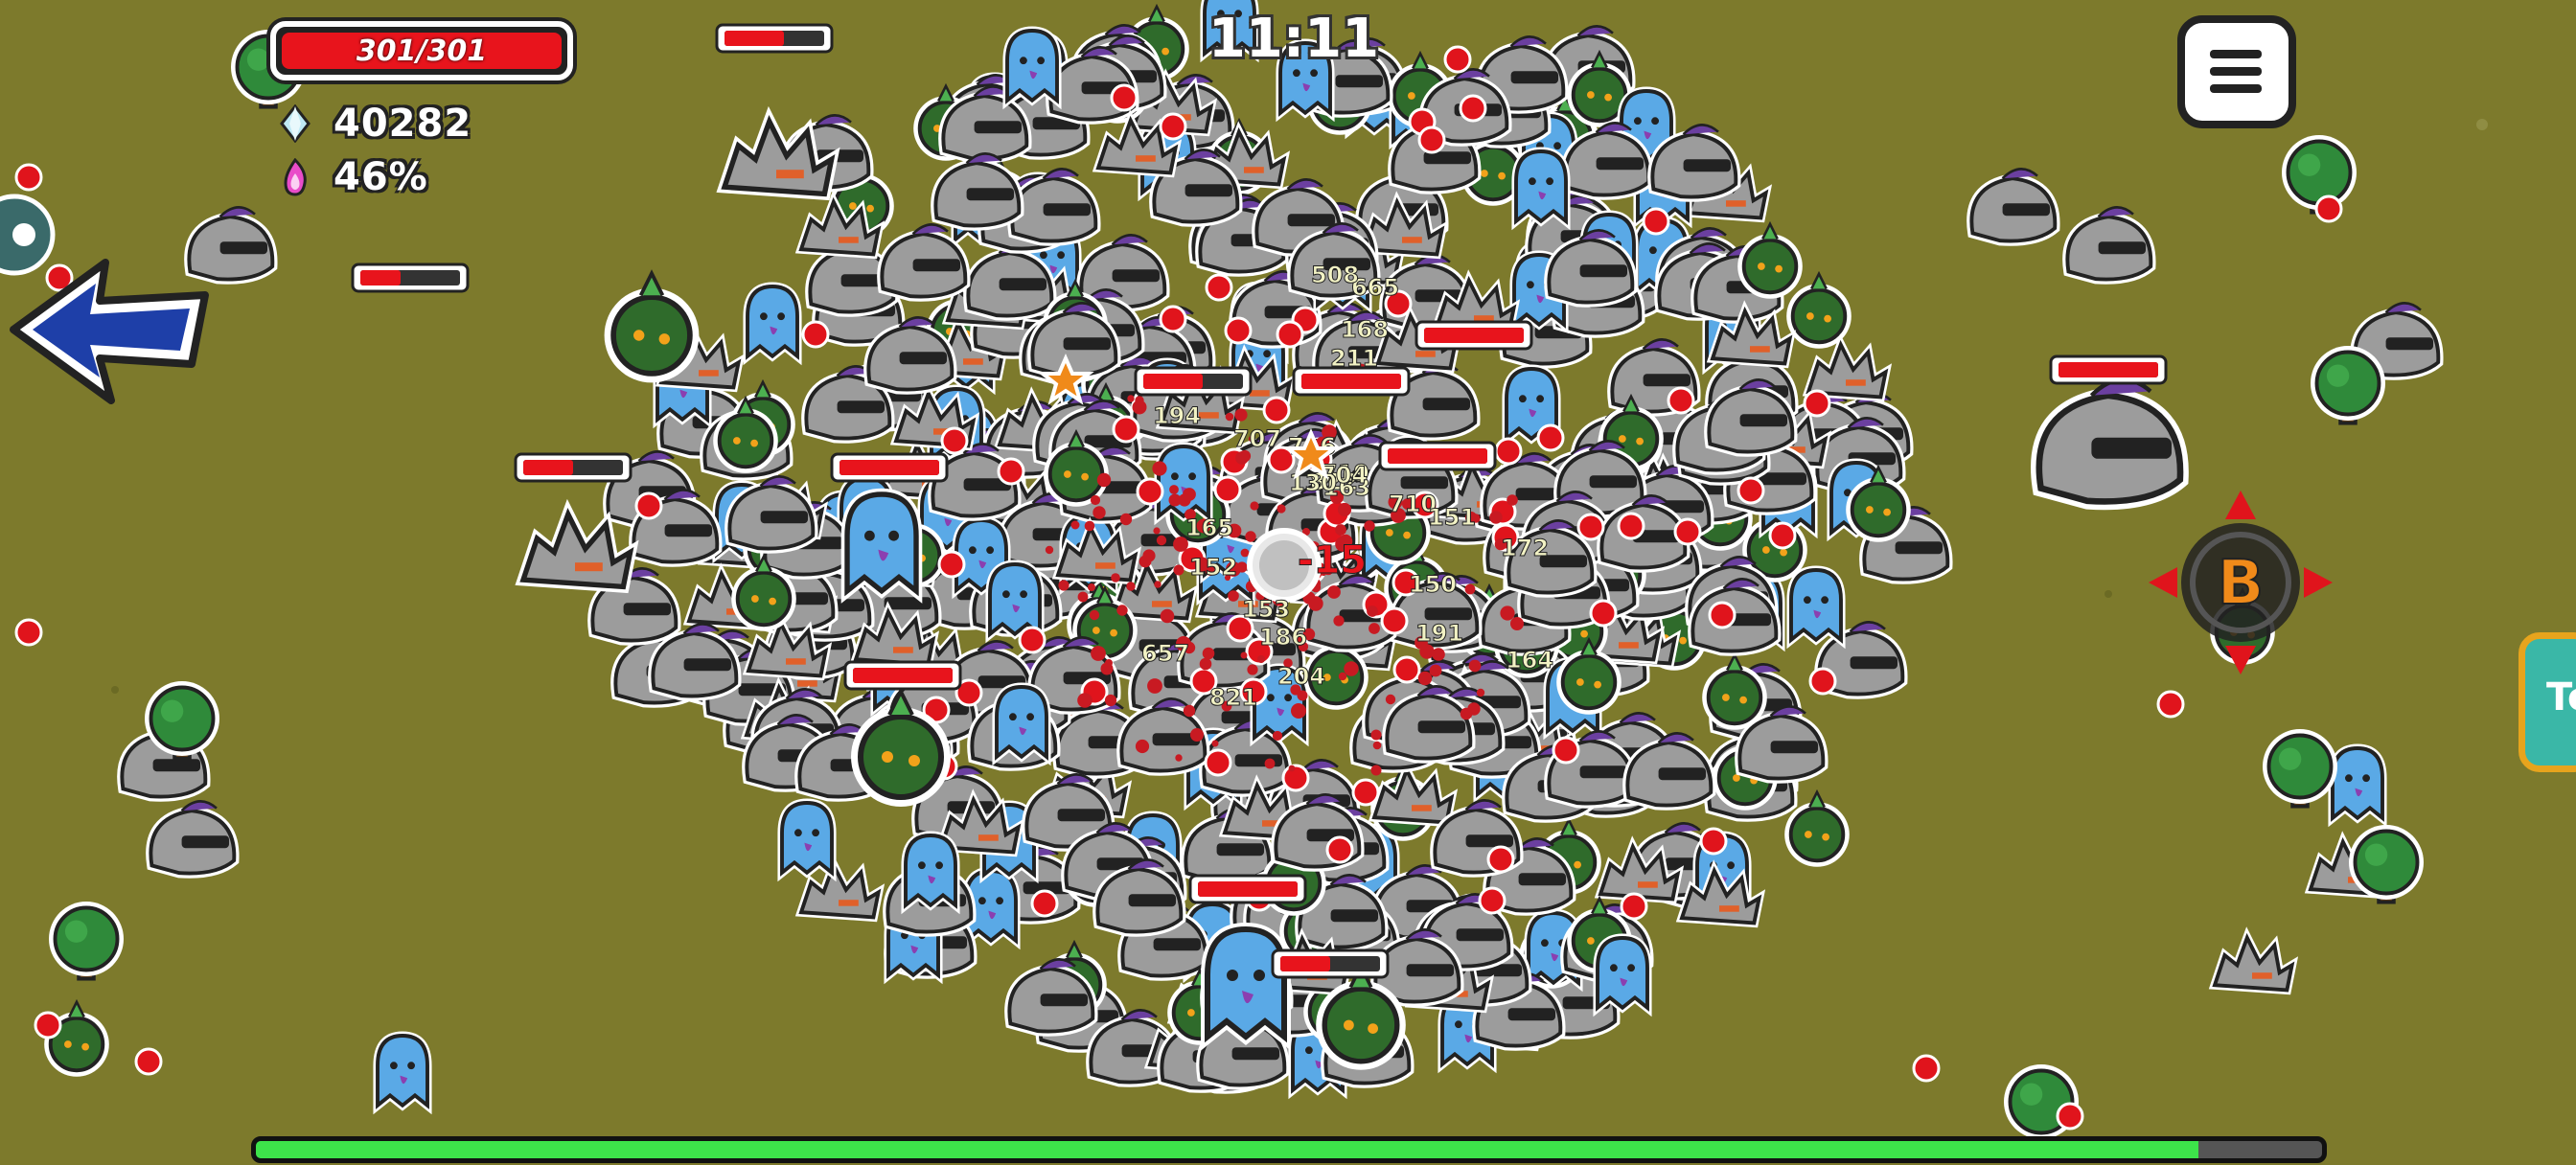  I want to click on boss-target-icon: B, so click(2241, 582).